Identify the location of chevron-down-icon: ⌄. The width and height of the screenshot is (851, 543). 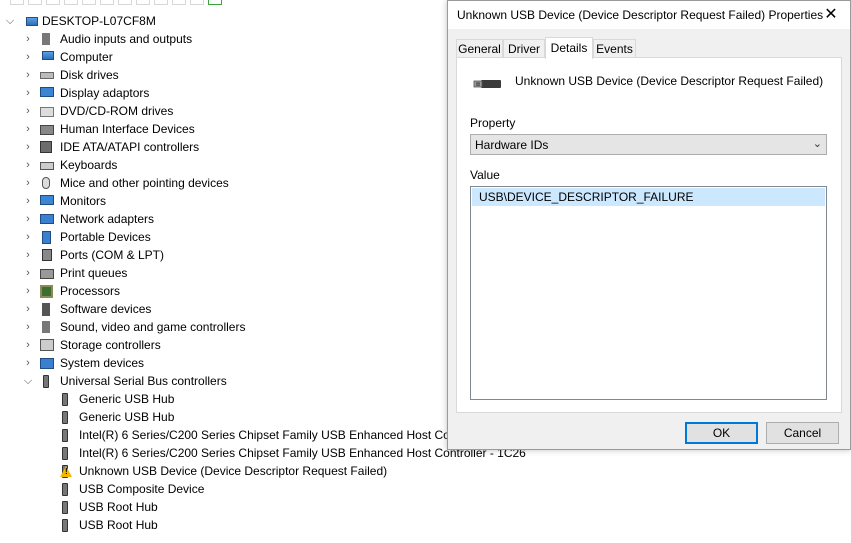
(817, 144).